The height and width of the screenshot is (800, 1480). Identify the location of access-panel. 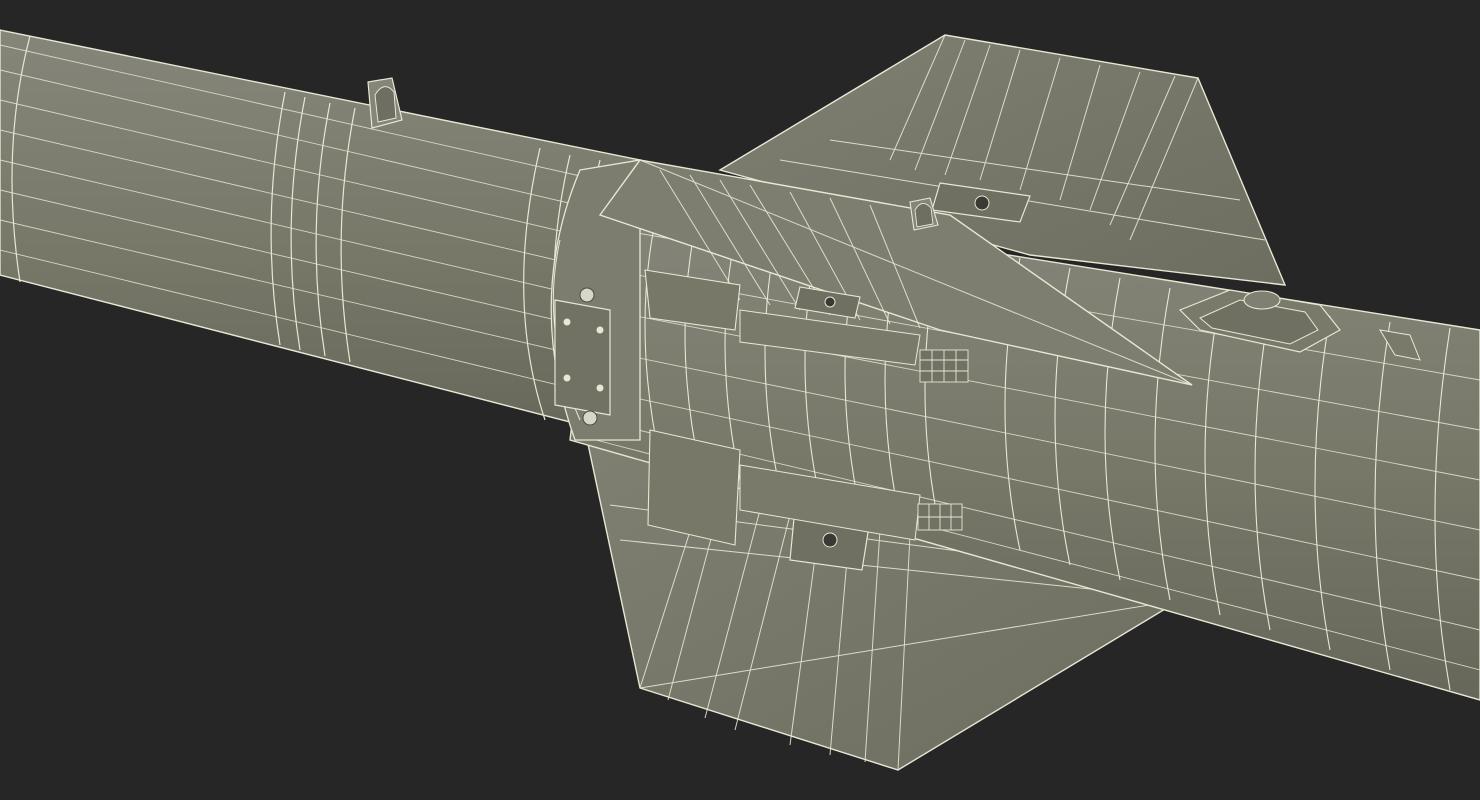
(582, 356).